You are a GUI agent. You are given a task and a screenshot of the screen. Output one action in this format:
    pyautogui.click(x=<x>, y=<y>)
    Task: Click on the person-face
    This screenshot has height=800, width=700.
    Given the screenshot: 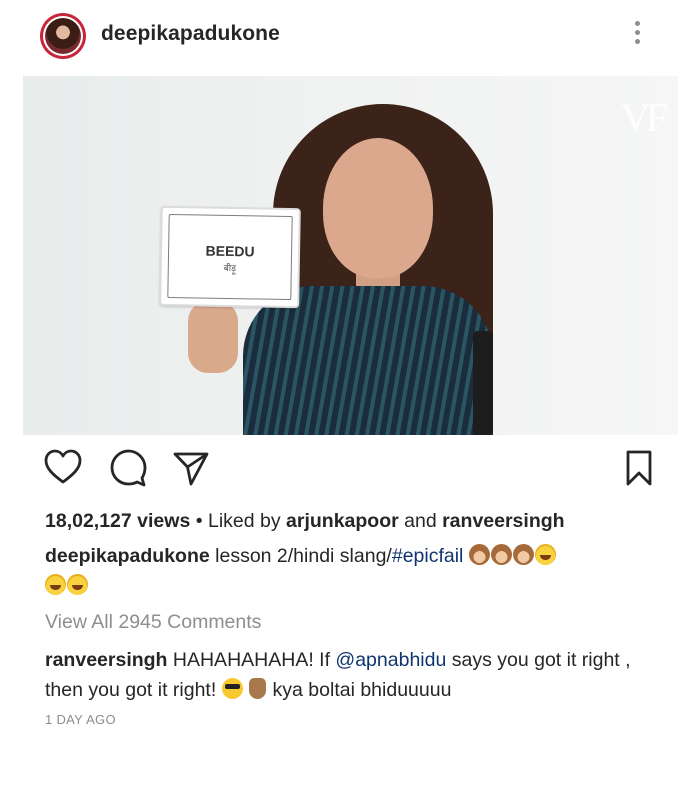 What is the action you would take?
    pyautogui.click(x=378, y=208)
    